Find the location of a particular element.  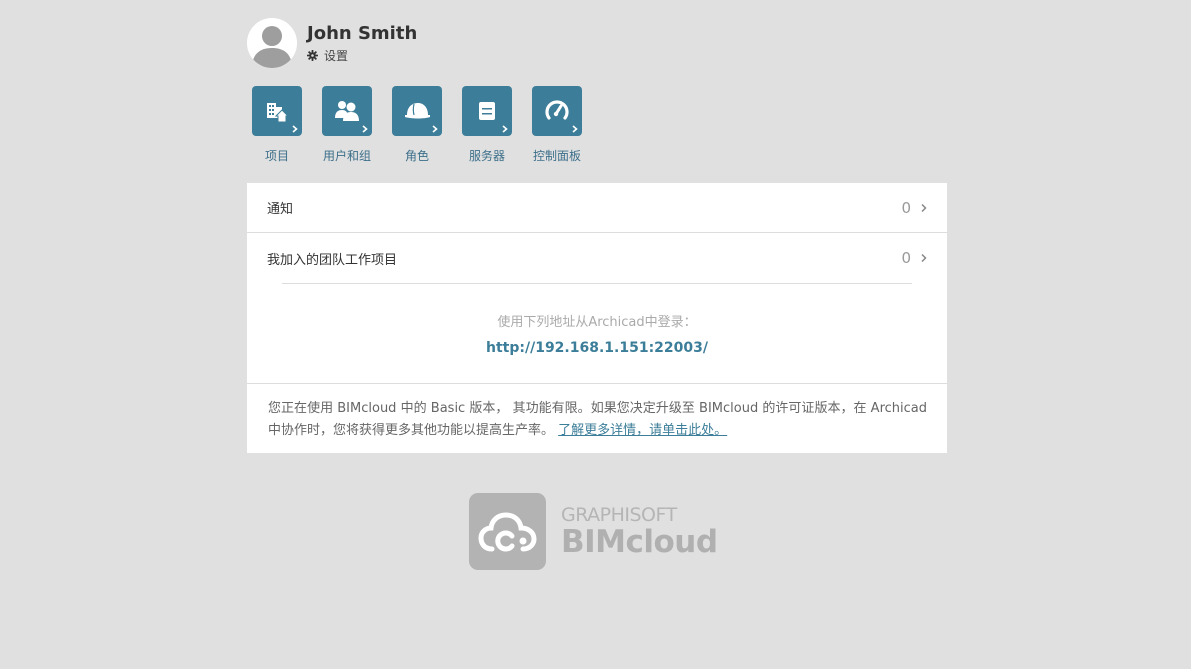

learn-more-link: 了解更多详情，请单击此处。 is located at coordinates (642, 430).